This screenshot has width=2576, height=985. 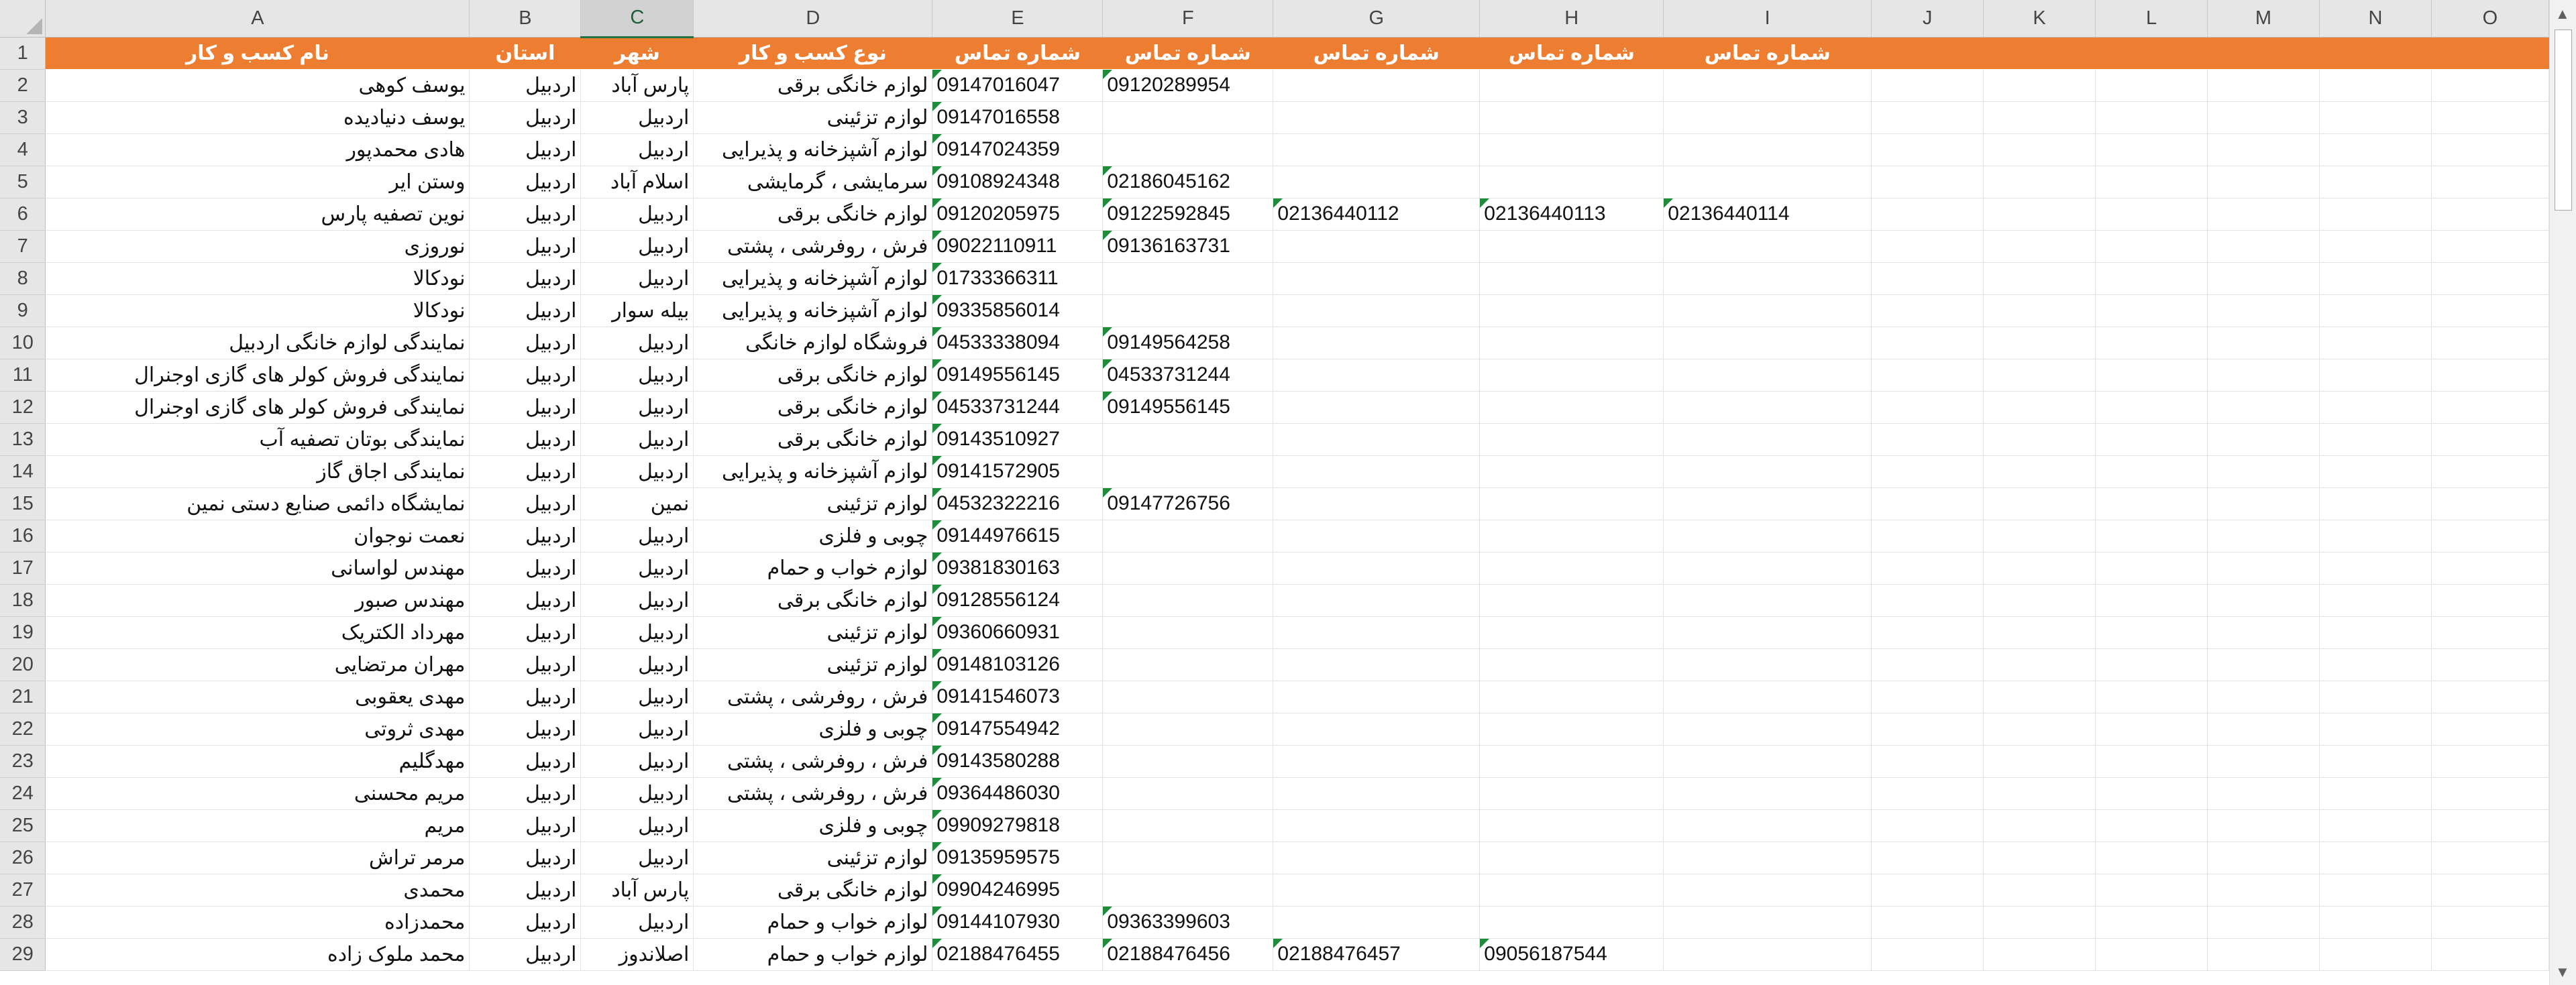 What do you see at coordinates (525, 19) in the screenshot?
I see `column-header-b: B` at bounding box center [525, 19].